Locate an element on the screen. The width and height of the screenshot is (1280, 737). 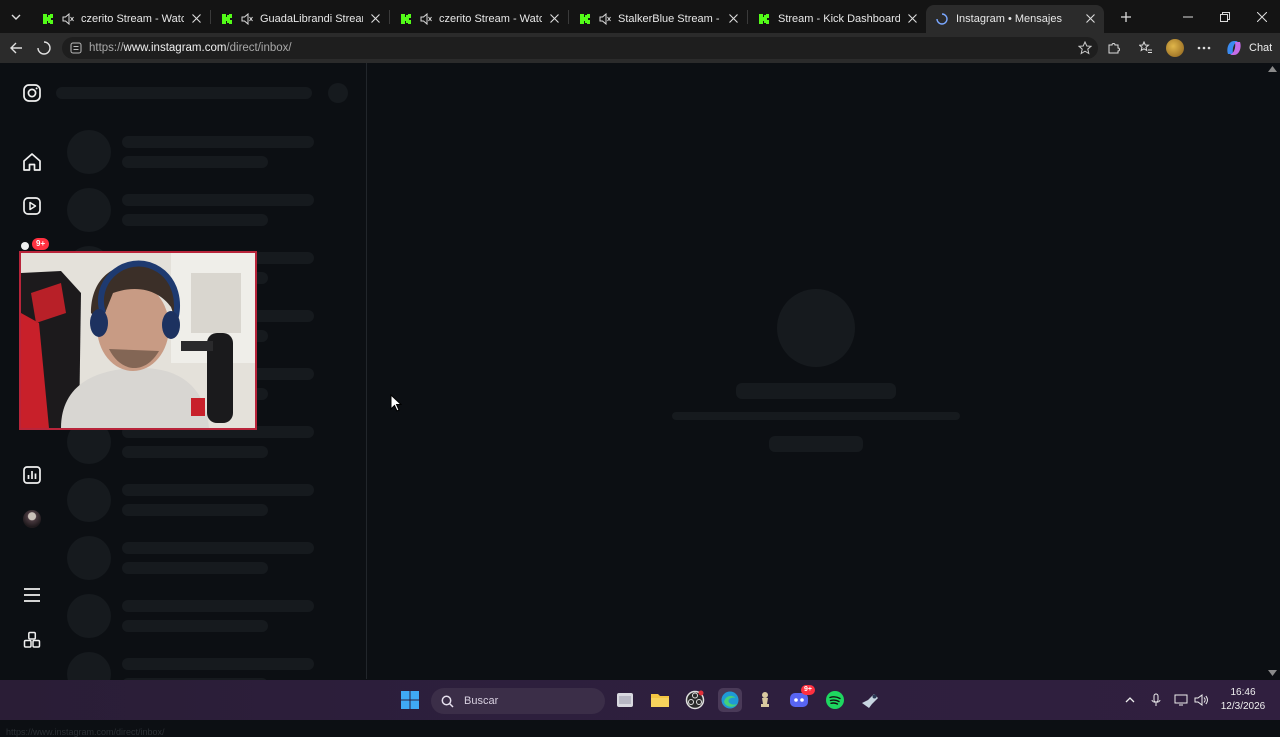
windows-taskbar: Buscar 9+ 16:46 12/3/2026 is located at coordinates (640, 700).